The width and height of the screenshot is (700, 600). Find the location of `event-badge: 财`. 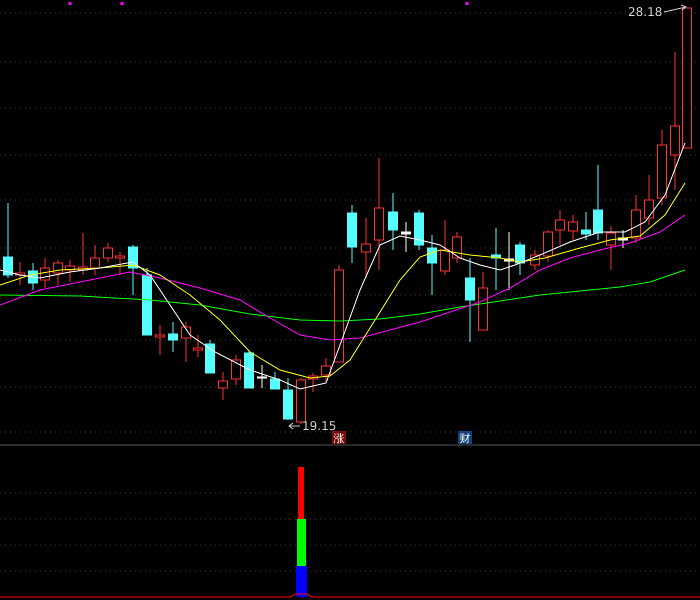

event-badge: 财 is located at coordinates (465, 438).